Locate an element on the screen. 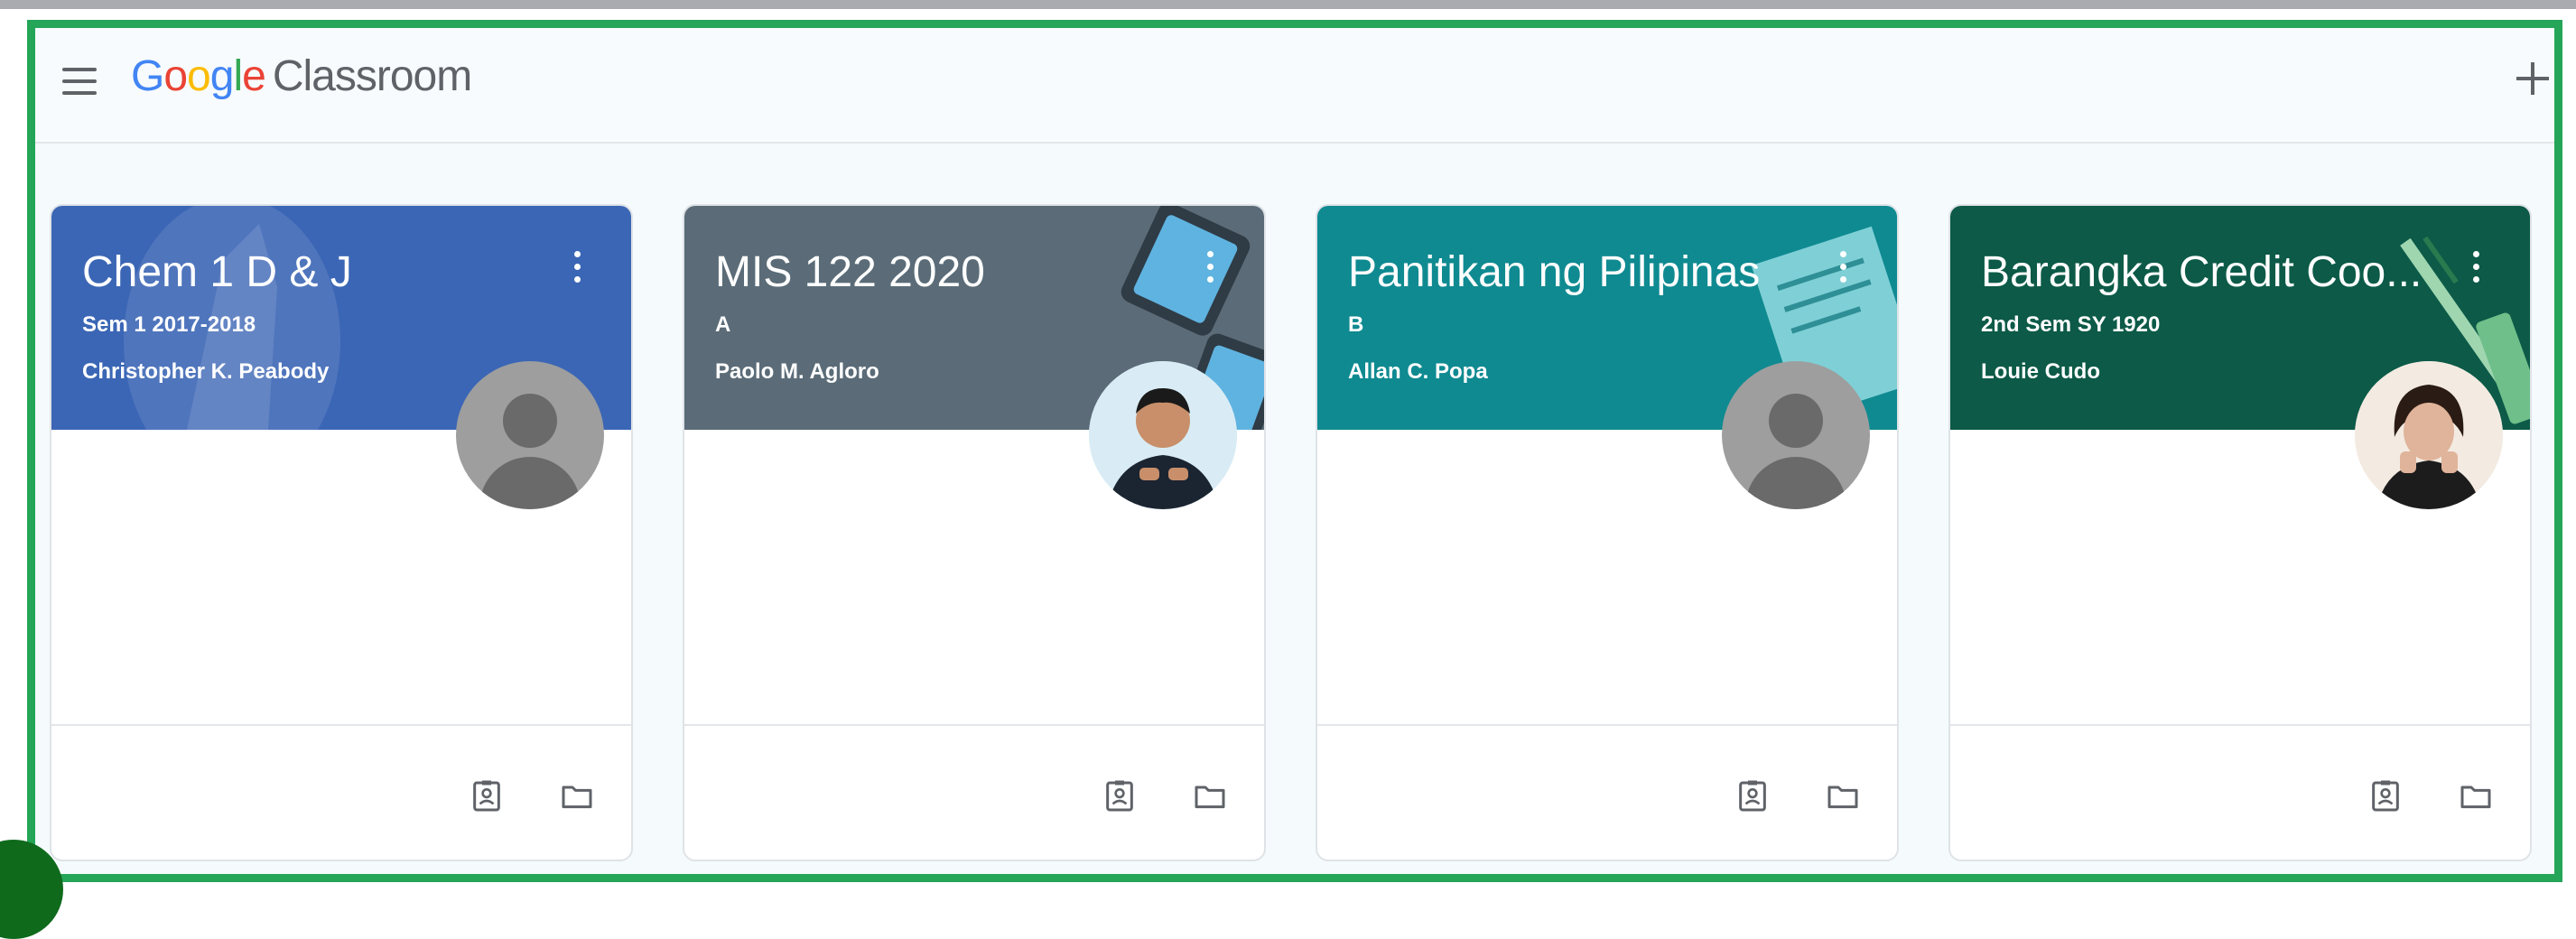 This screenshot has width=2576, height=939. class-section: B is located at coordinates (1356, 324).